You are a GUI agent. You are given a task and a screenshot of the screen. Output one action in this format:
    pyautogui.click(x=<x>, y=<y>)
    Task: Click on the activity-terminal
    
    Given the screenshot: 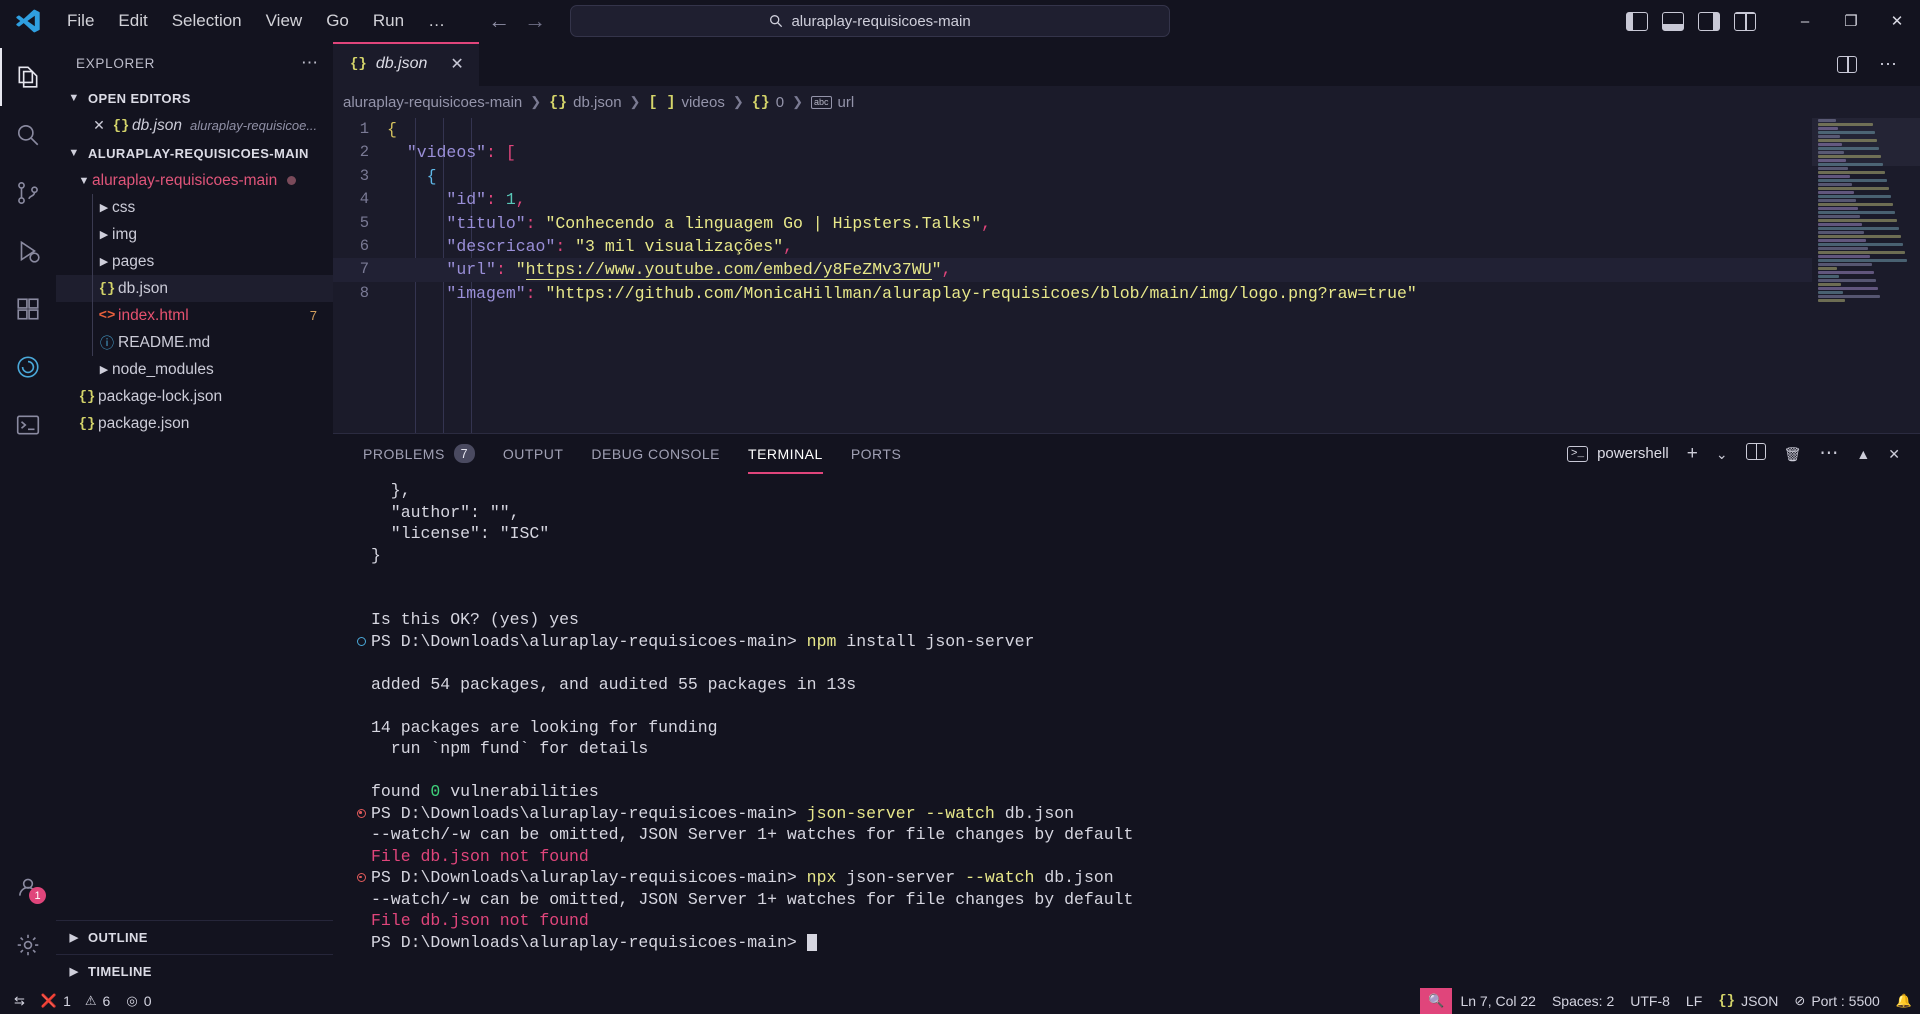 What is the action you would take?
    pyautogui.click(x=28, y=425)
    